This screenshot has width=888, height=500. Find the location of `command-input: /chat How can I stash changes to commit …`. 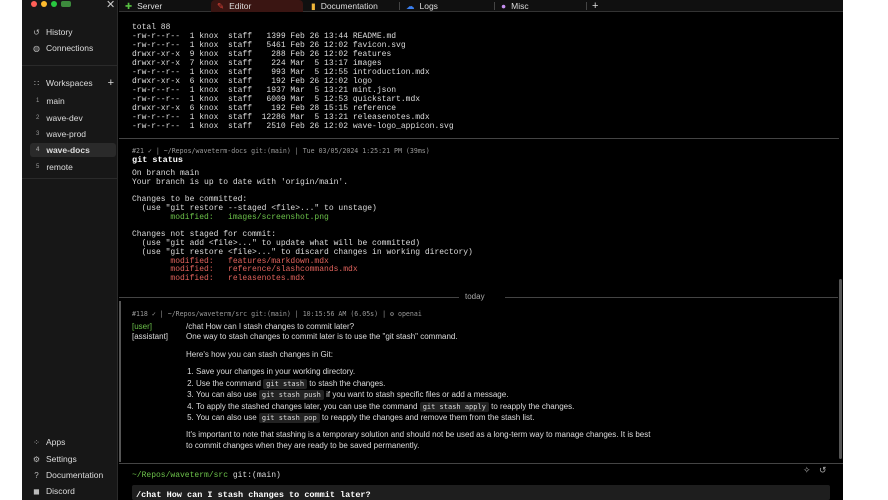

command-input: /chat How can I stash changes to commit … is located at coordinates (481, 492).